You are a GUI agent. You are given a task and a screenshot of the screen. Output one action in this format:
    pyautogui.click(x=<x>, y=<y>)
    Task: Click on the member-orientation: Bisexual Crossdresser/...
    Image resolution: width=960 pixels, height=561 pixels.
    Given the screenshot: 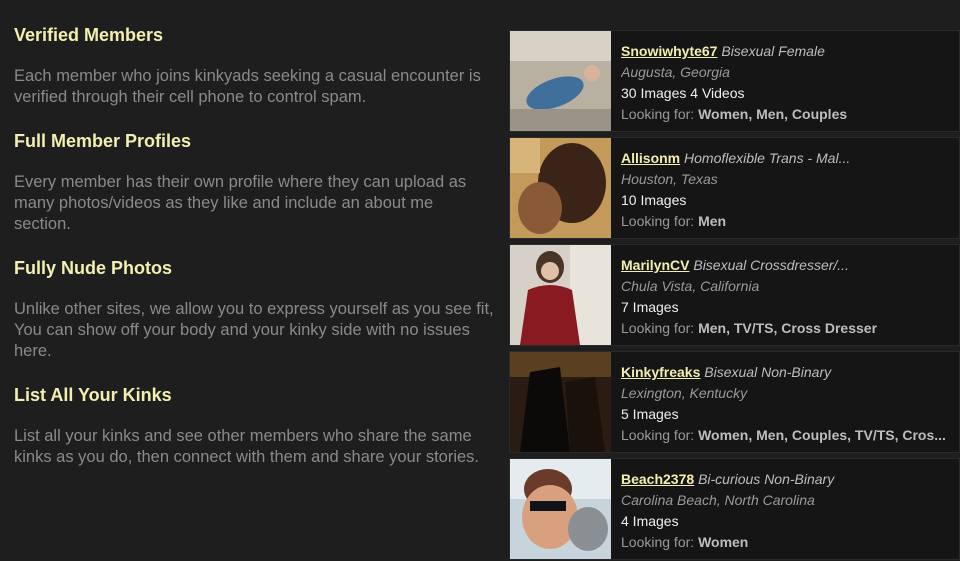 What is the action you would take?
    pyautogui.click(x=771, y=265)
    